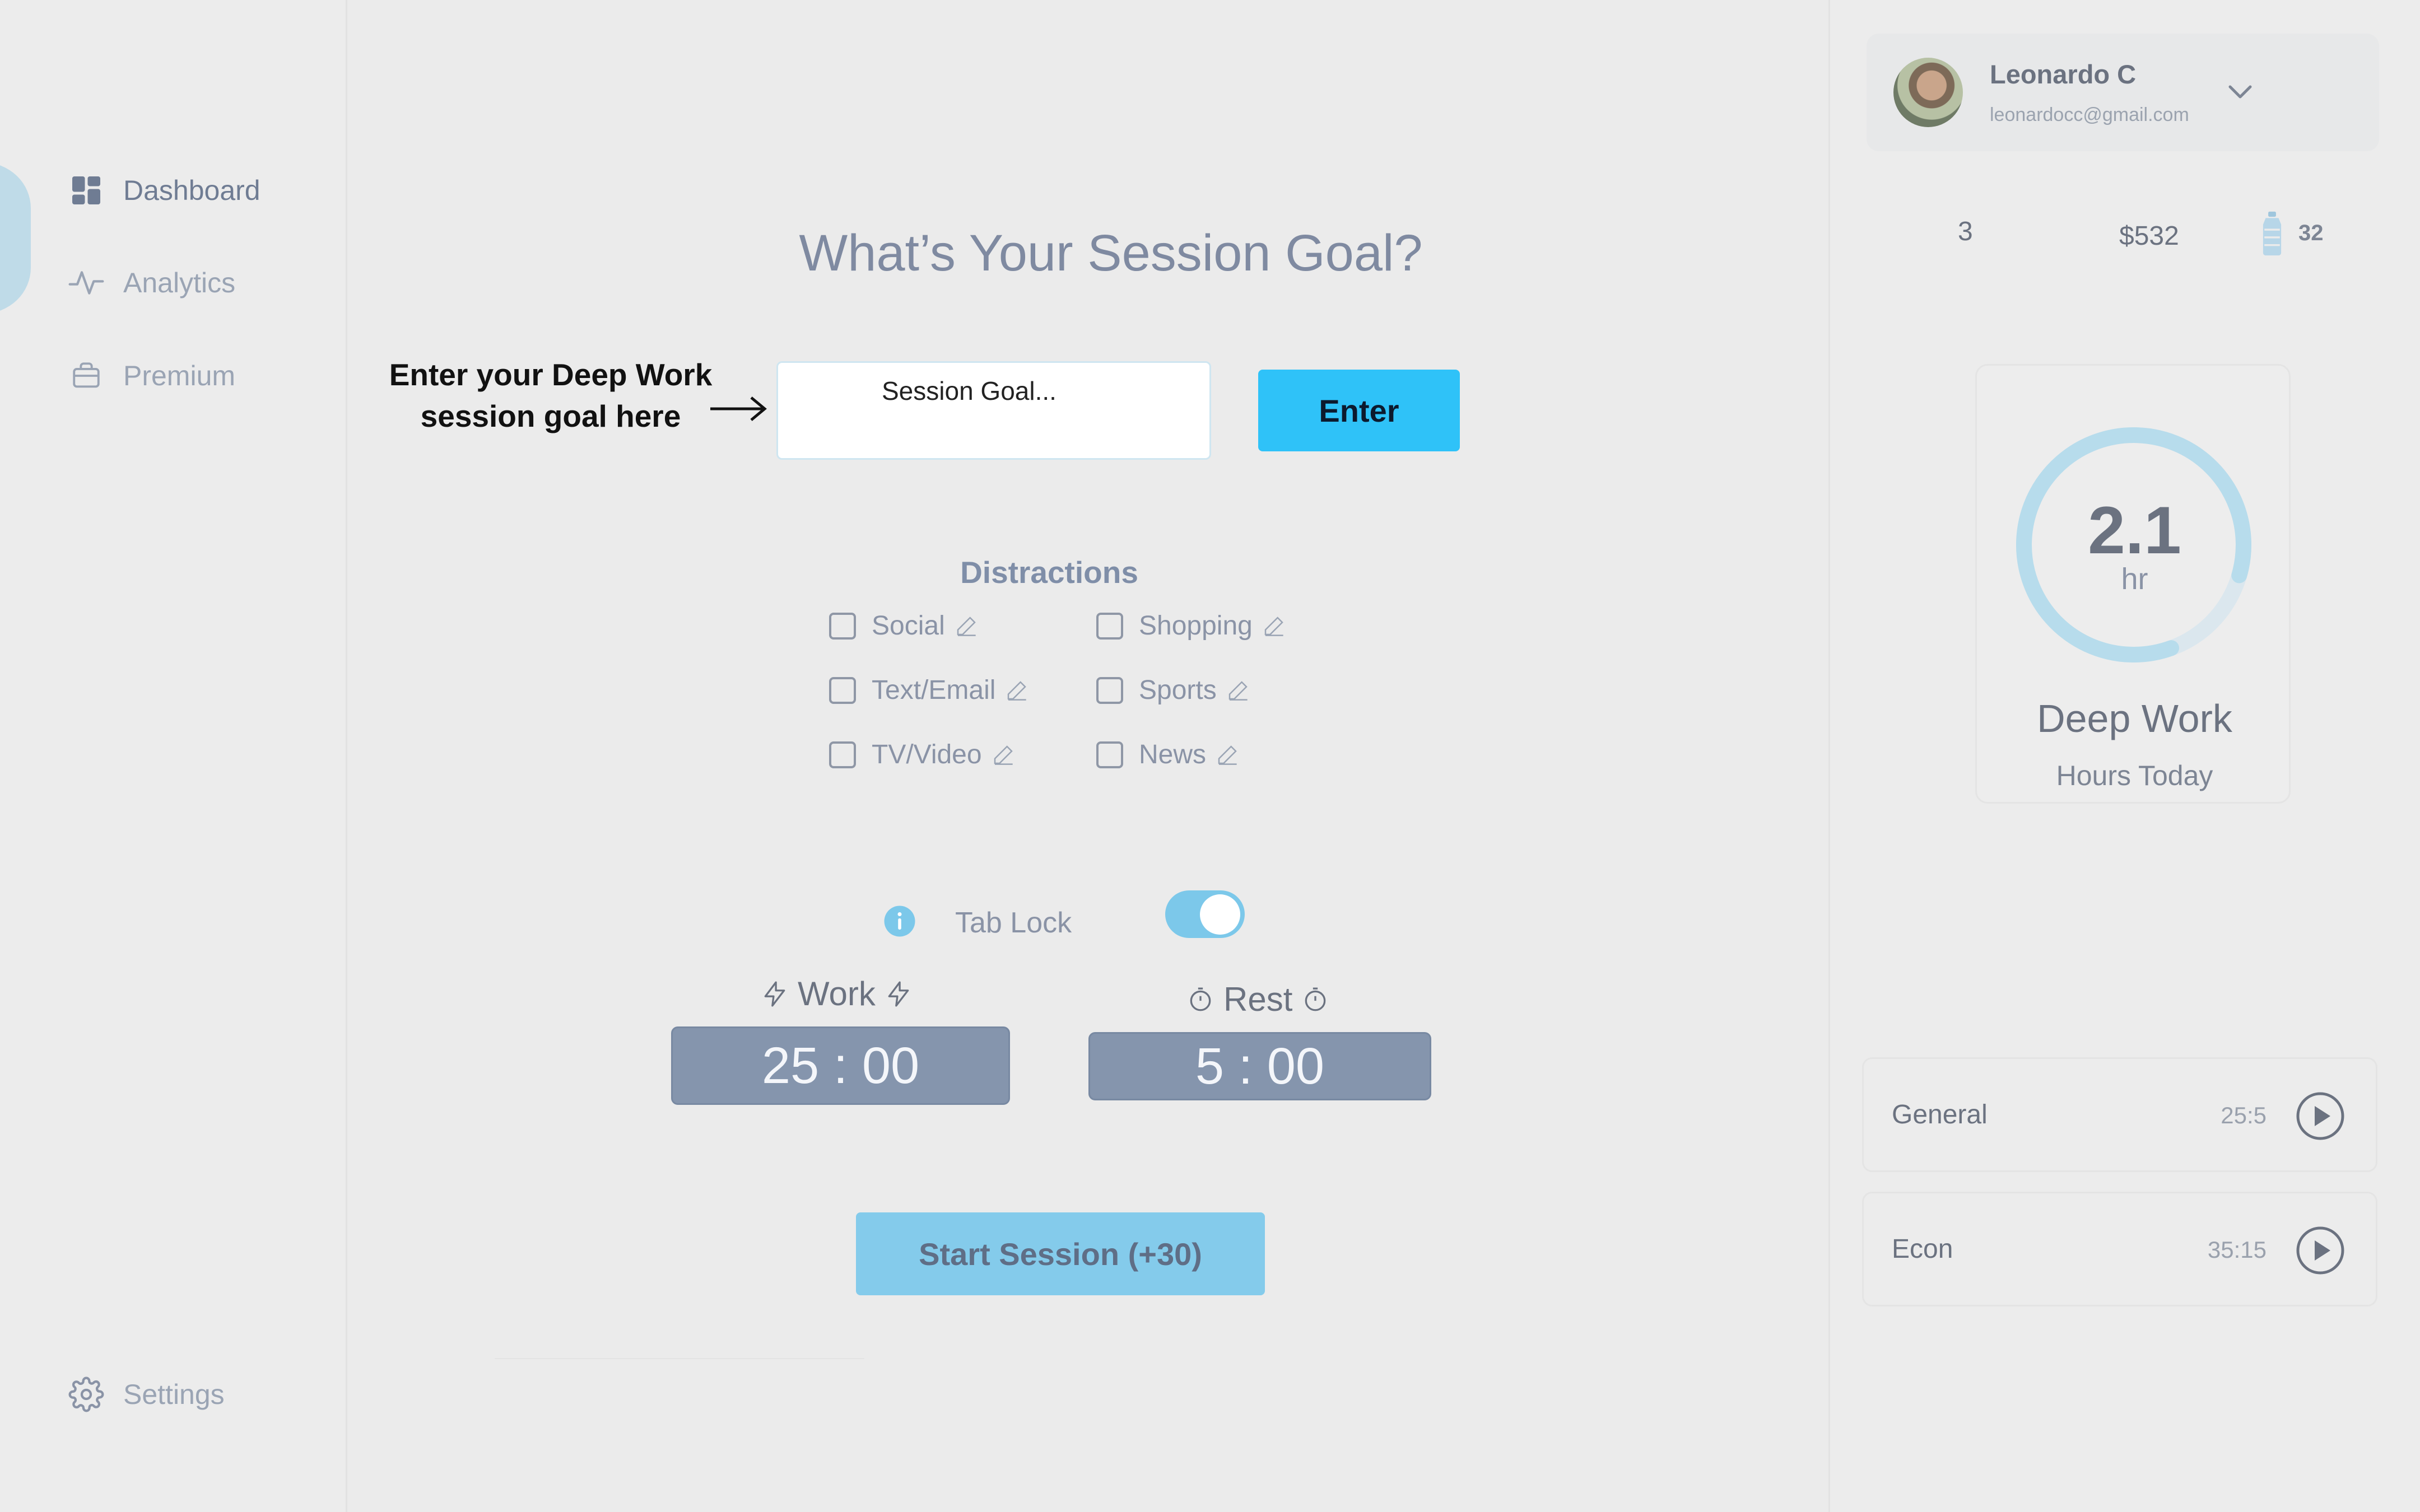 The image size is (2420, 1512). I want to click on water-count: 32, so click(2311, 233).